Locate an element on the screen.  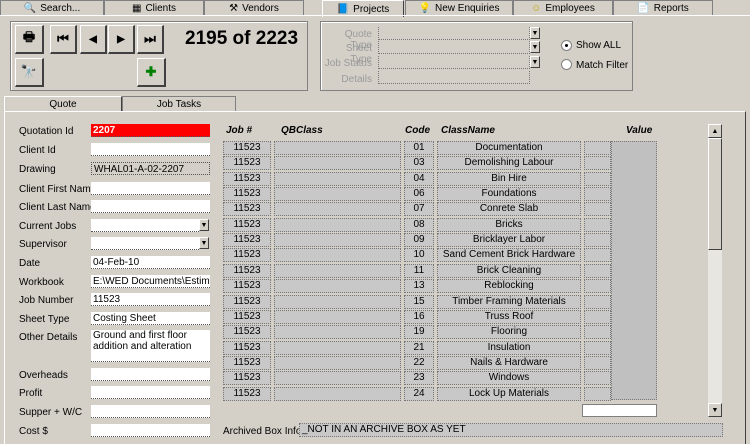
row-code-cell: 03 is located at coordinates (419, 163).